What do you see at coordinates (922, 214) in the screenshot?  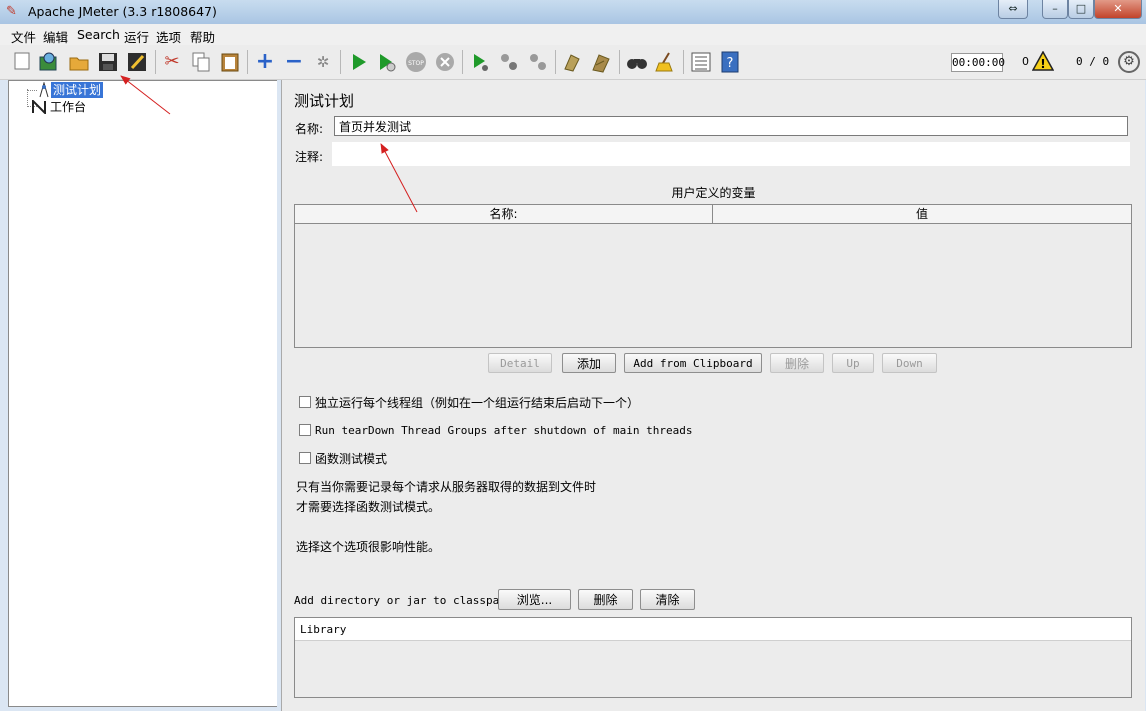 I see `column-value-header: 值` at bounding box center [922, 214].